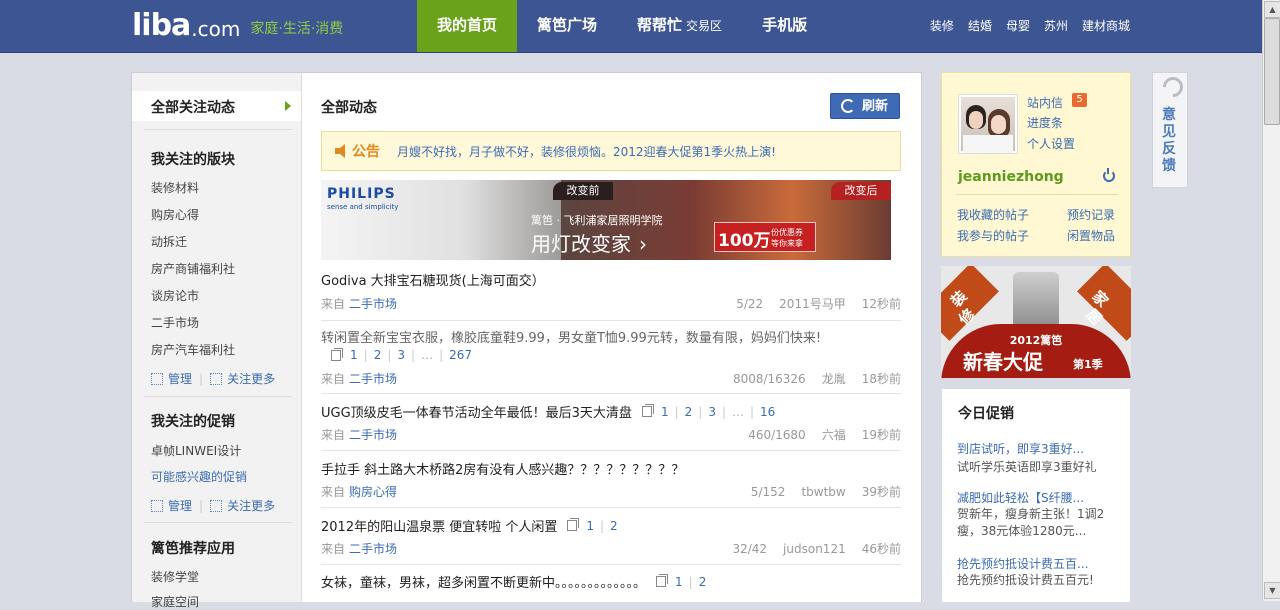 This screenshot has width=1280, height=610. What do you see at coordinates (1272, 9) in the screenshot?
I see `scroll-up-arrow-icon: ▲` at bounding box center [1272, 9].